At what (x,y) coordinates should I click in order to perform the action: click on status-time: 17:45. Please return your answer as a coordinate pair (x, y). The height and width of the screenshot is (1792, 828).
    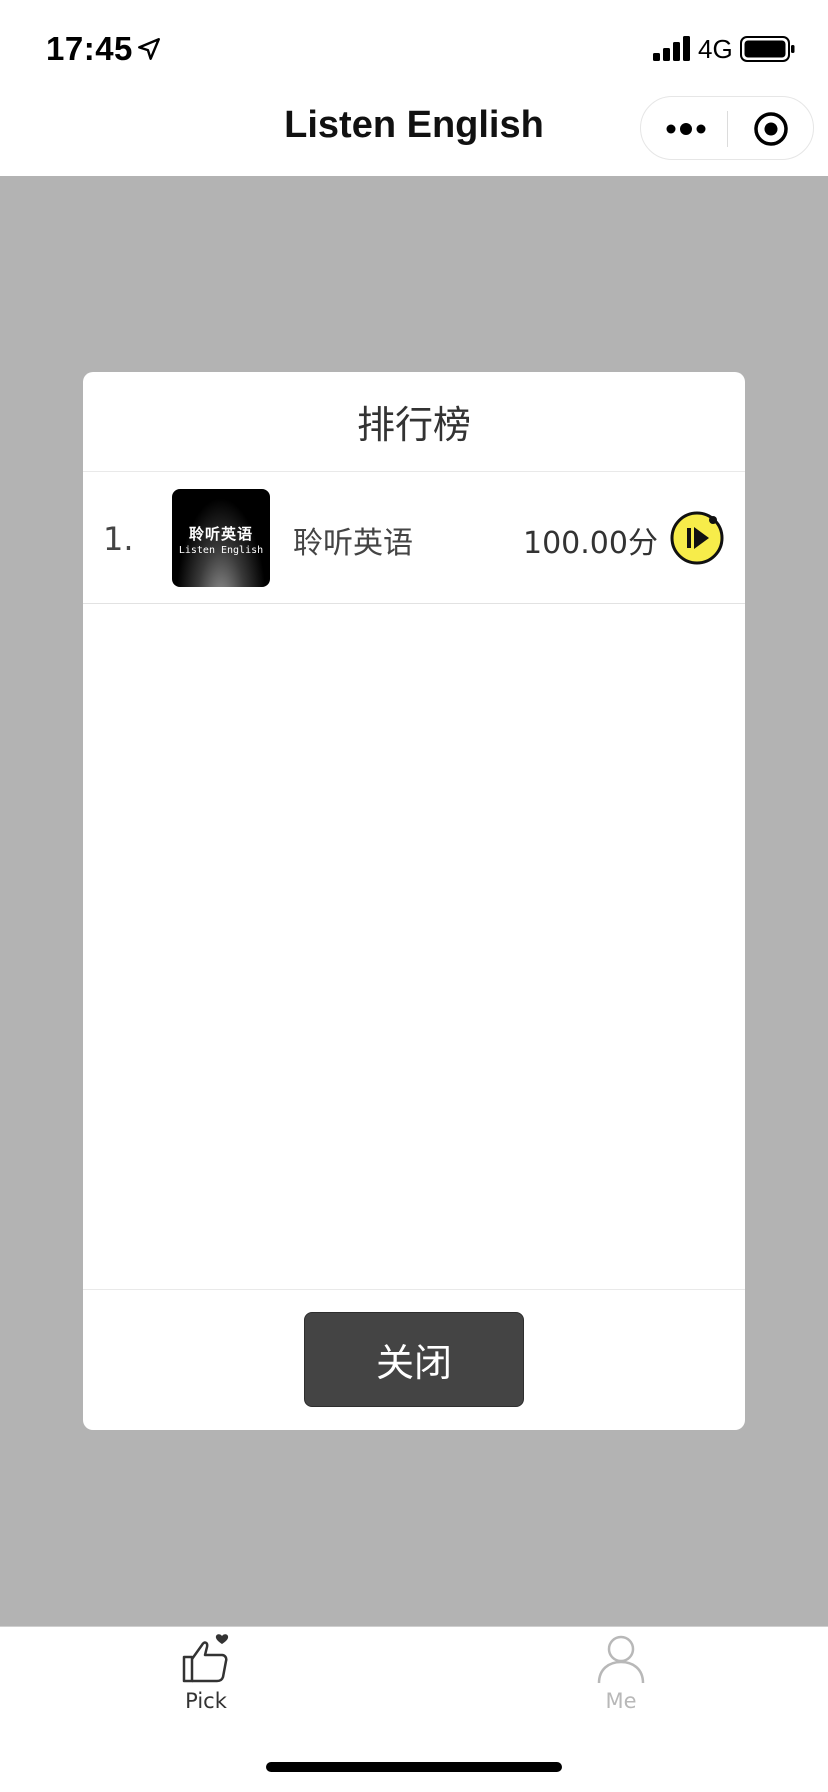
    Looking at the image, I should click on (89, 48).